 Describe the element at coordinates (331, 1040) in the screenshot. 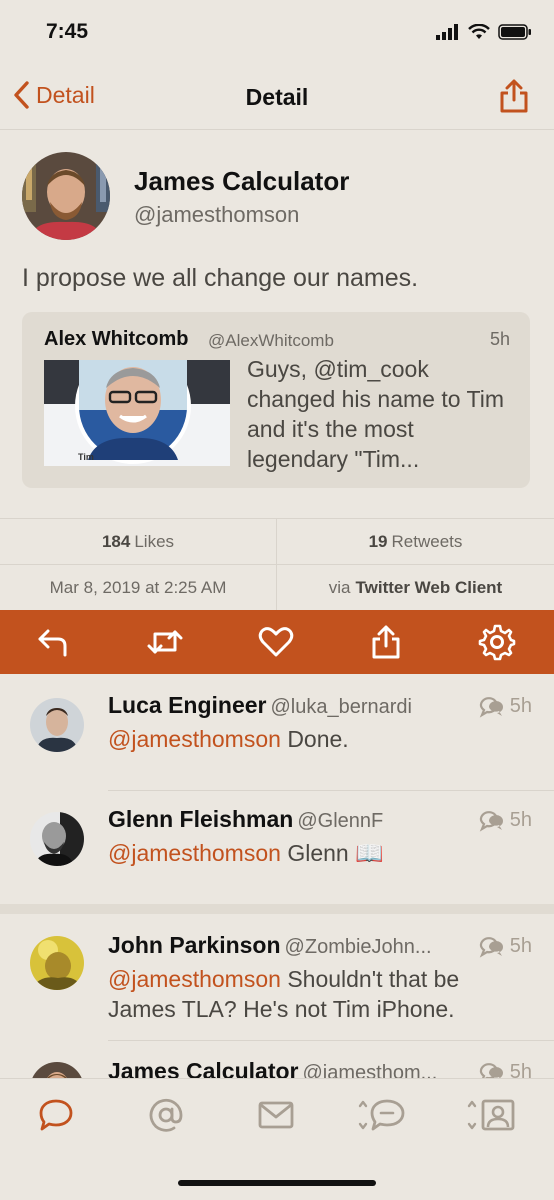

I see `divider` at that location.